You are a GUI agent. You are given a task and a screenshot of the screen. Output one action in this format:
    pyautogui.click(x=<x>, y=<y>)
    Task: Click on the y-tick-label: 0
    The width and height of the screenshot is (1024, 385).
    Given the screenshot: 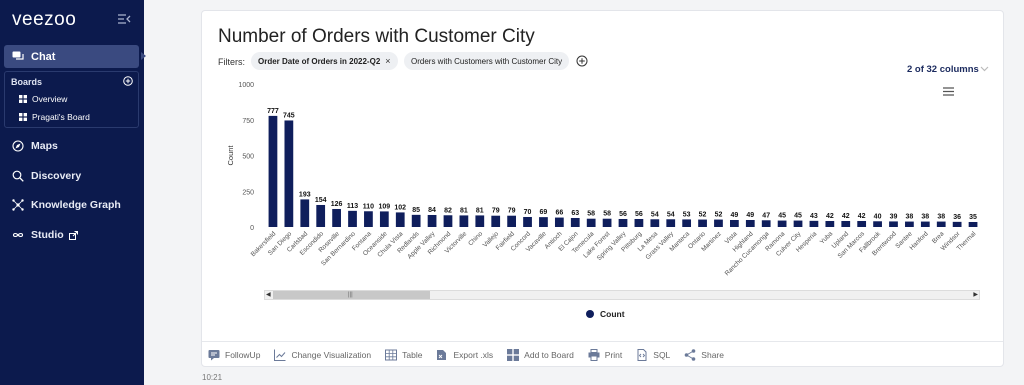 What is the action you would take?
    pyautogui.click(x=252, y=228)
    